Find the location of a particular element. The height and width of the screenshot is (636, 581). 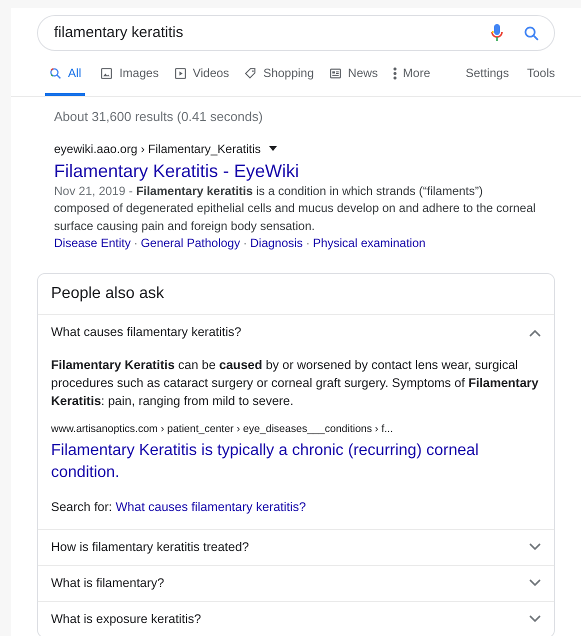

result-snippet: Nov 21, 2019 - Filamentary keratitis is a condition in which strands (“filaments”) composed of degenerated epithelial cells and mucus develop on and adhere to the corneal surface causing pain and foreign body sensation. is located at coordinates (295, 208).